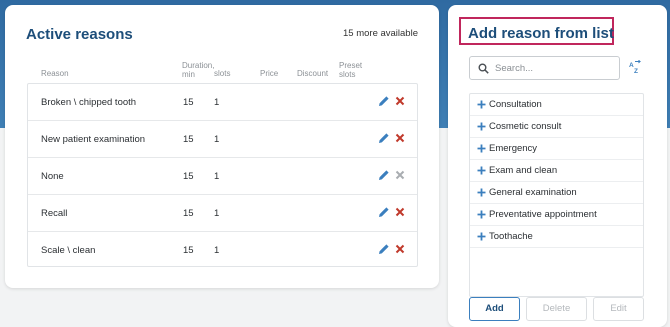 This screenshot has width=670, height=327. What do you see at coordinates (351, 65) in the screenshot?
I see `column-header-preset-line1: Preset` at bounding box center [351, 65].